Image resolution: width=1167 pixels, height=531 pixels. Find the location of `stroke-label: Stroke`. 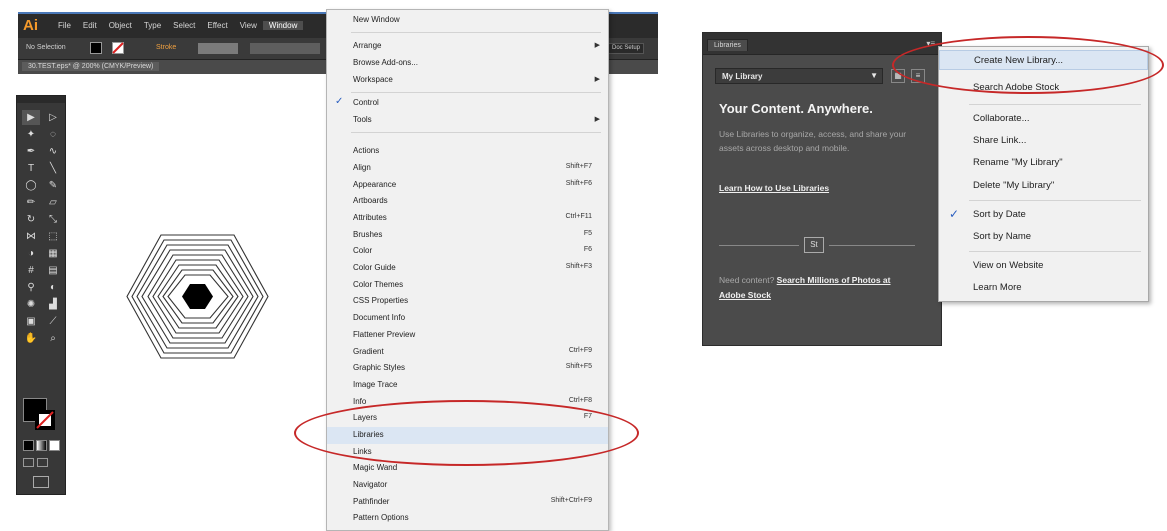

stroke-label: Stroke is located at coordinates (166, 47).